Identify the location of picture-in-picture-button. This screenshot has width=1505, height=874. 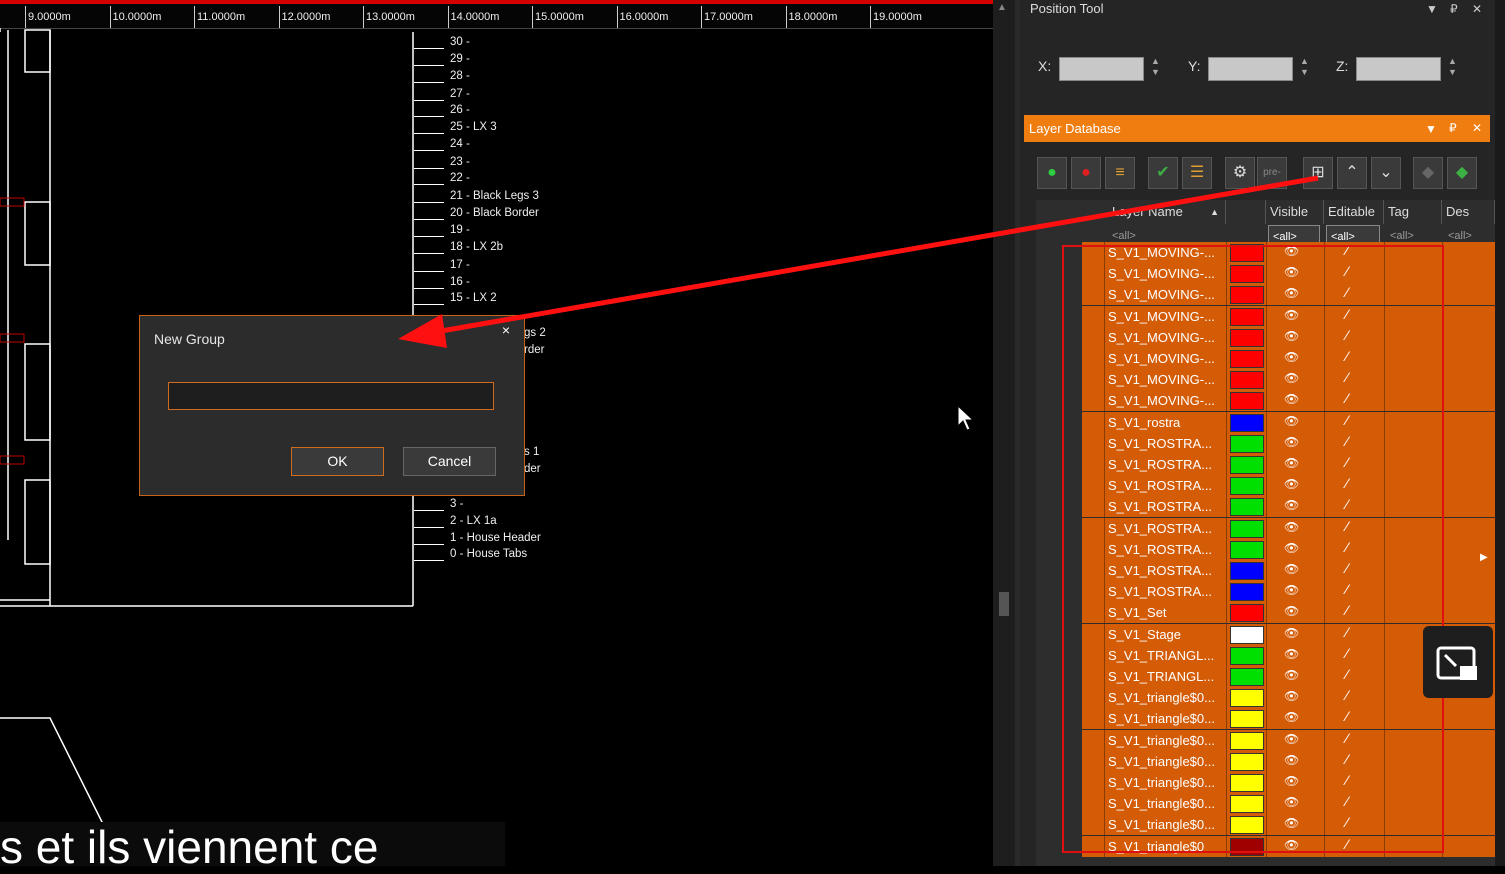
(1458, 662).